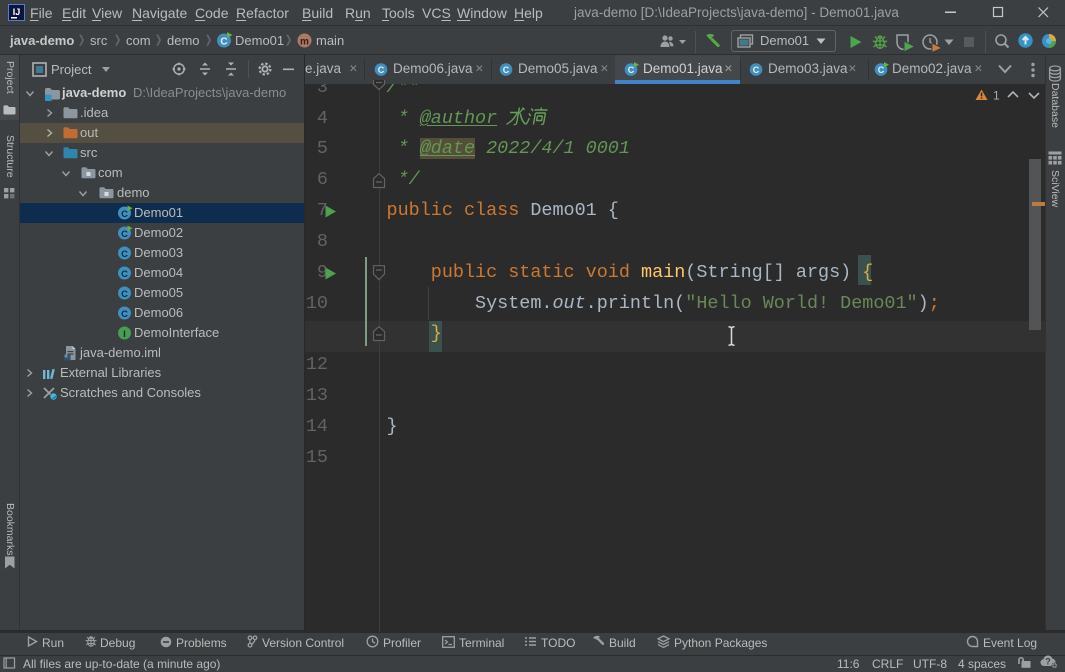  Describe the element at coordinates (17, 12) in the screenshot. I see `svg-text: IJ` at that location.